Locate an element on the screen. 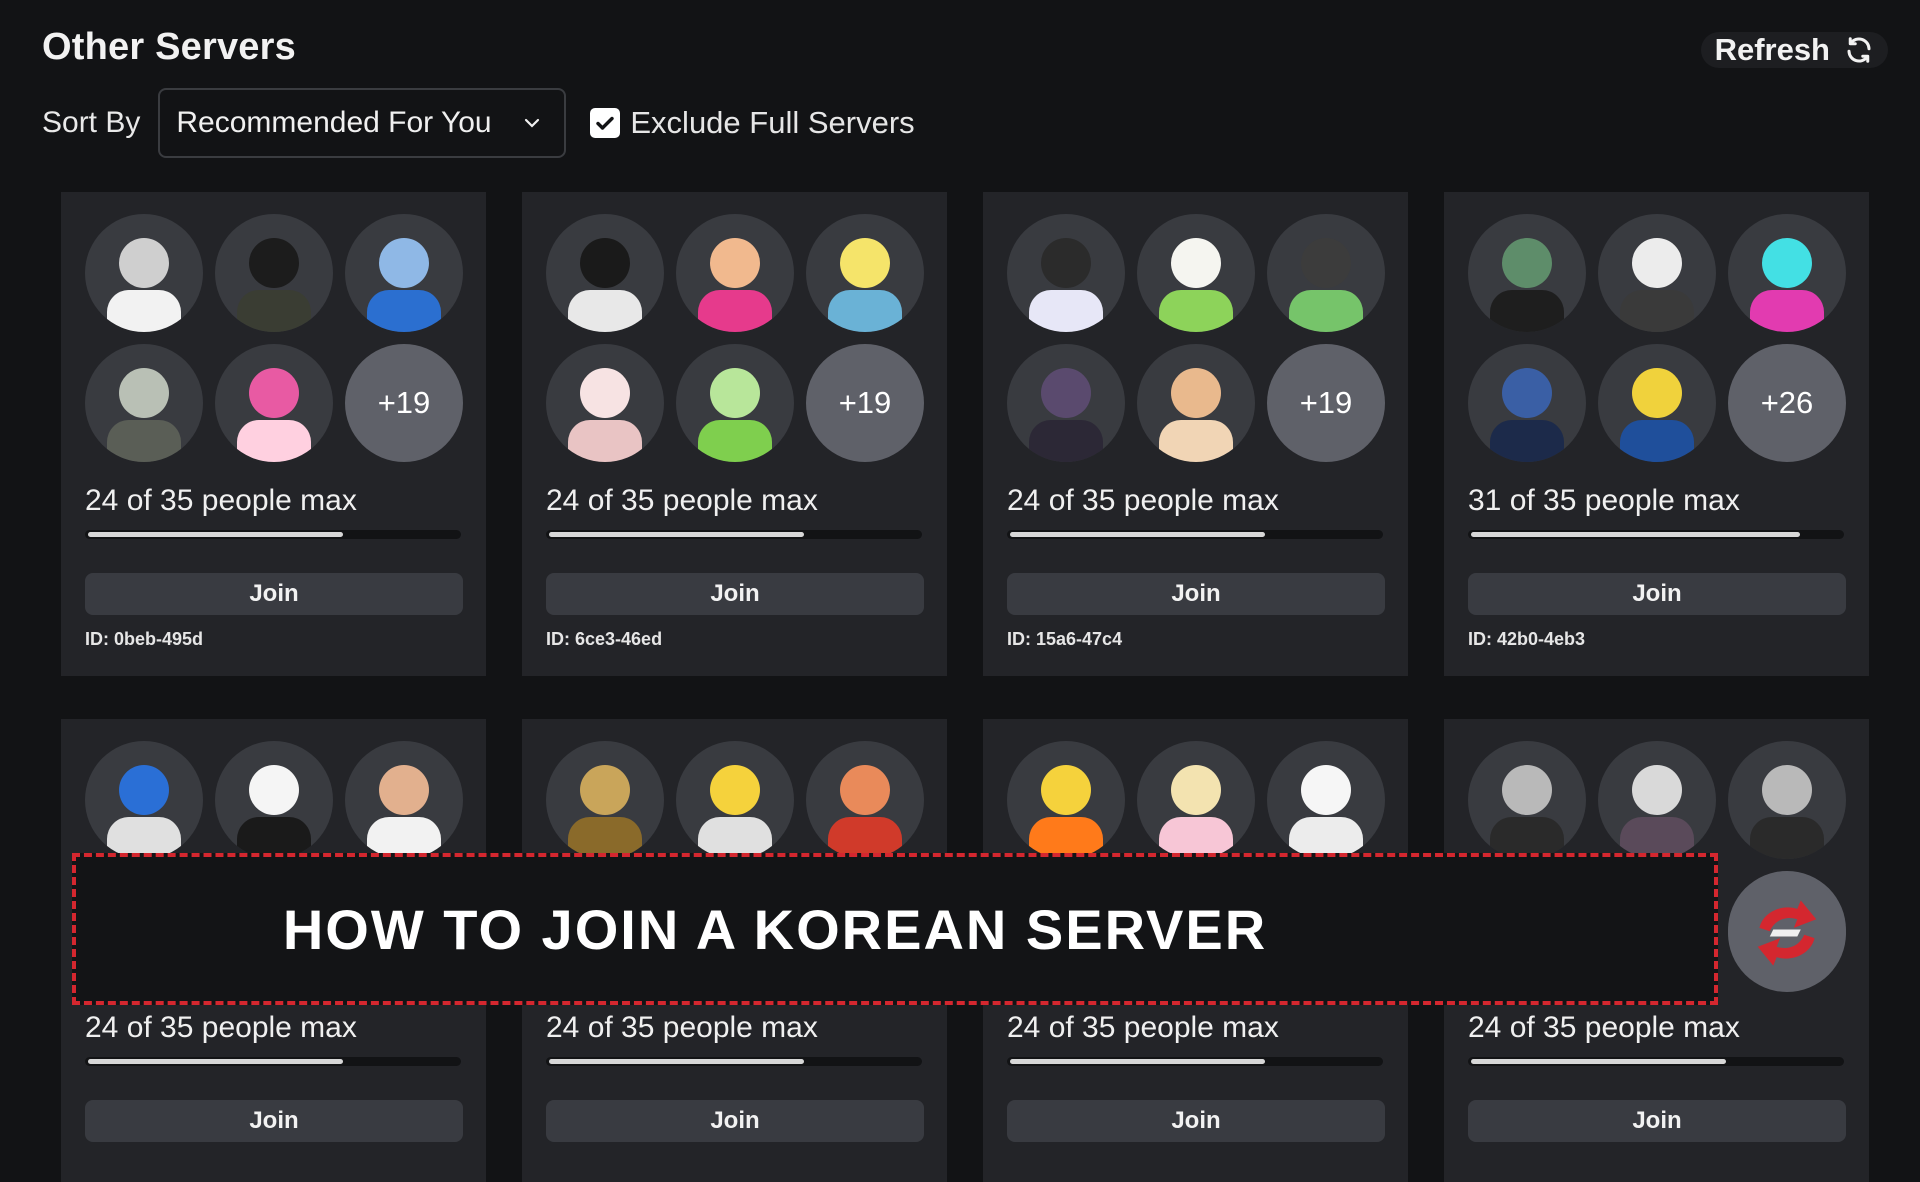 Image resolution: width=1920 pixels, height=1182 pixels. refresh-label: Refresh is located at coordinates (1772, 49).